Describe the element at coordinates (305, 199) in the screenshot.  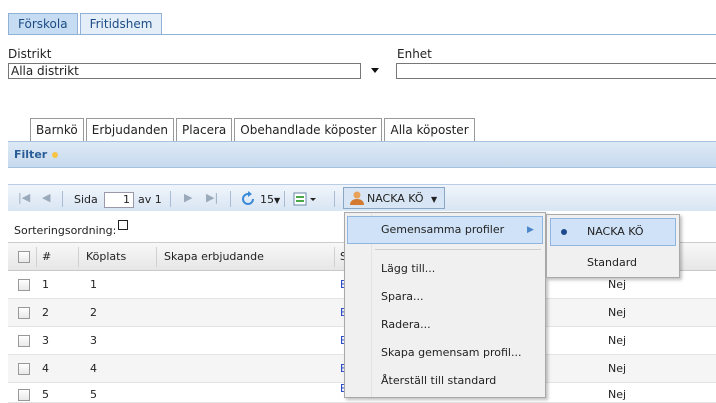
I see `export-excel-icon` at that location.